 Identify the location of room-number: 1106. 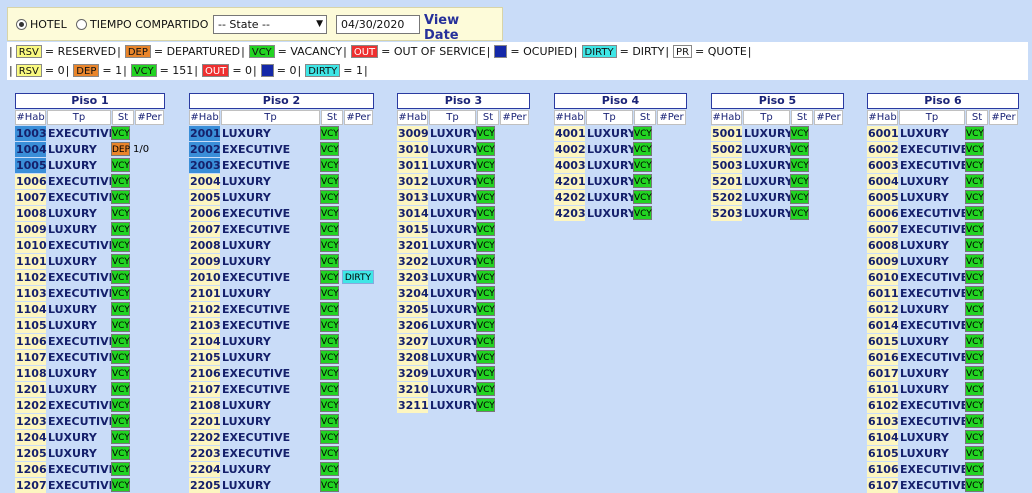
(31, 341).